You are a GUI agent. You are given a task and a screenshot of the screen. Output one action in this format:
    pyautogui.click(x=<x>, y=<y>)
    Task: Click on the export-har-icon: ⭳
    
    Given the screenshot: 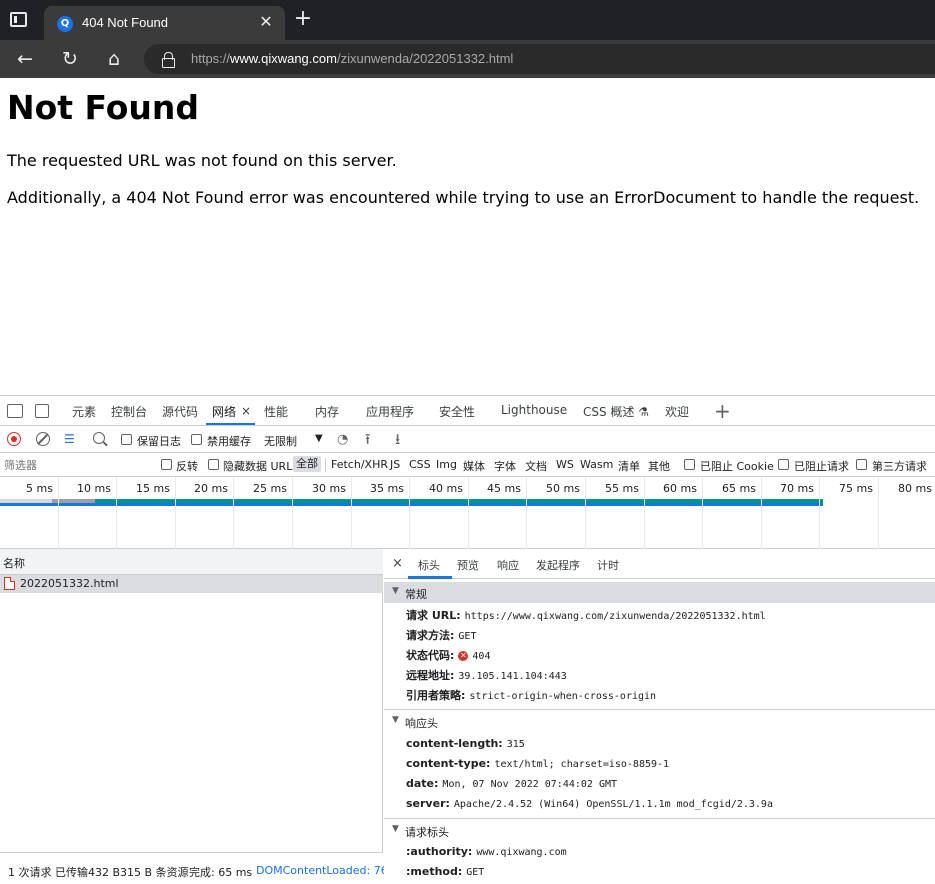 What is the action you would take?
    pyautogui.click(x=397, y=441)
    